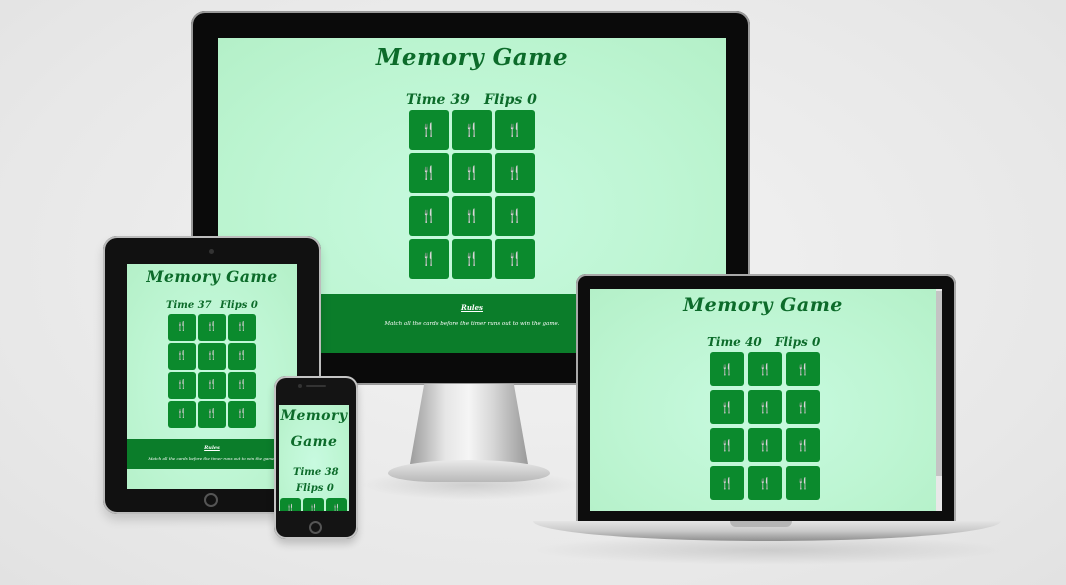 This screenshot has width=1066, height=585. What do you see at coordinates (314, 458) in the screenshot?
I see `phone-screen: Memory Game Time 38 Flips 0 🍴 🍴 🍴` at bounding box center [314, 458].